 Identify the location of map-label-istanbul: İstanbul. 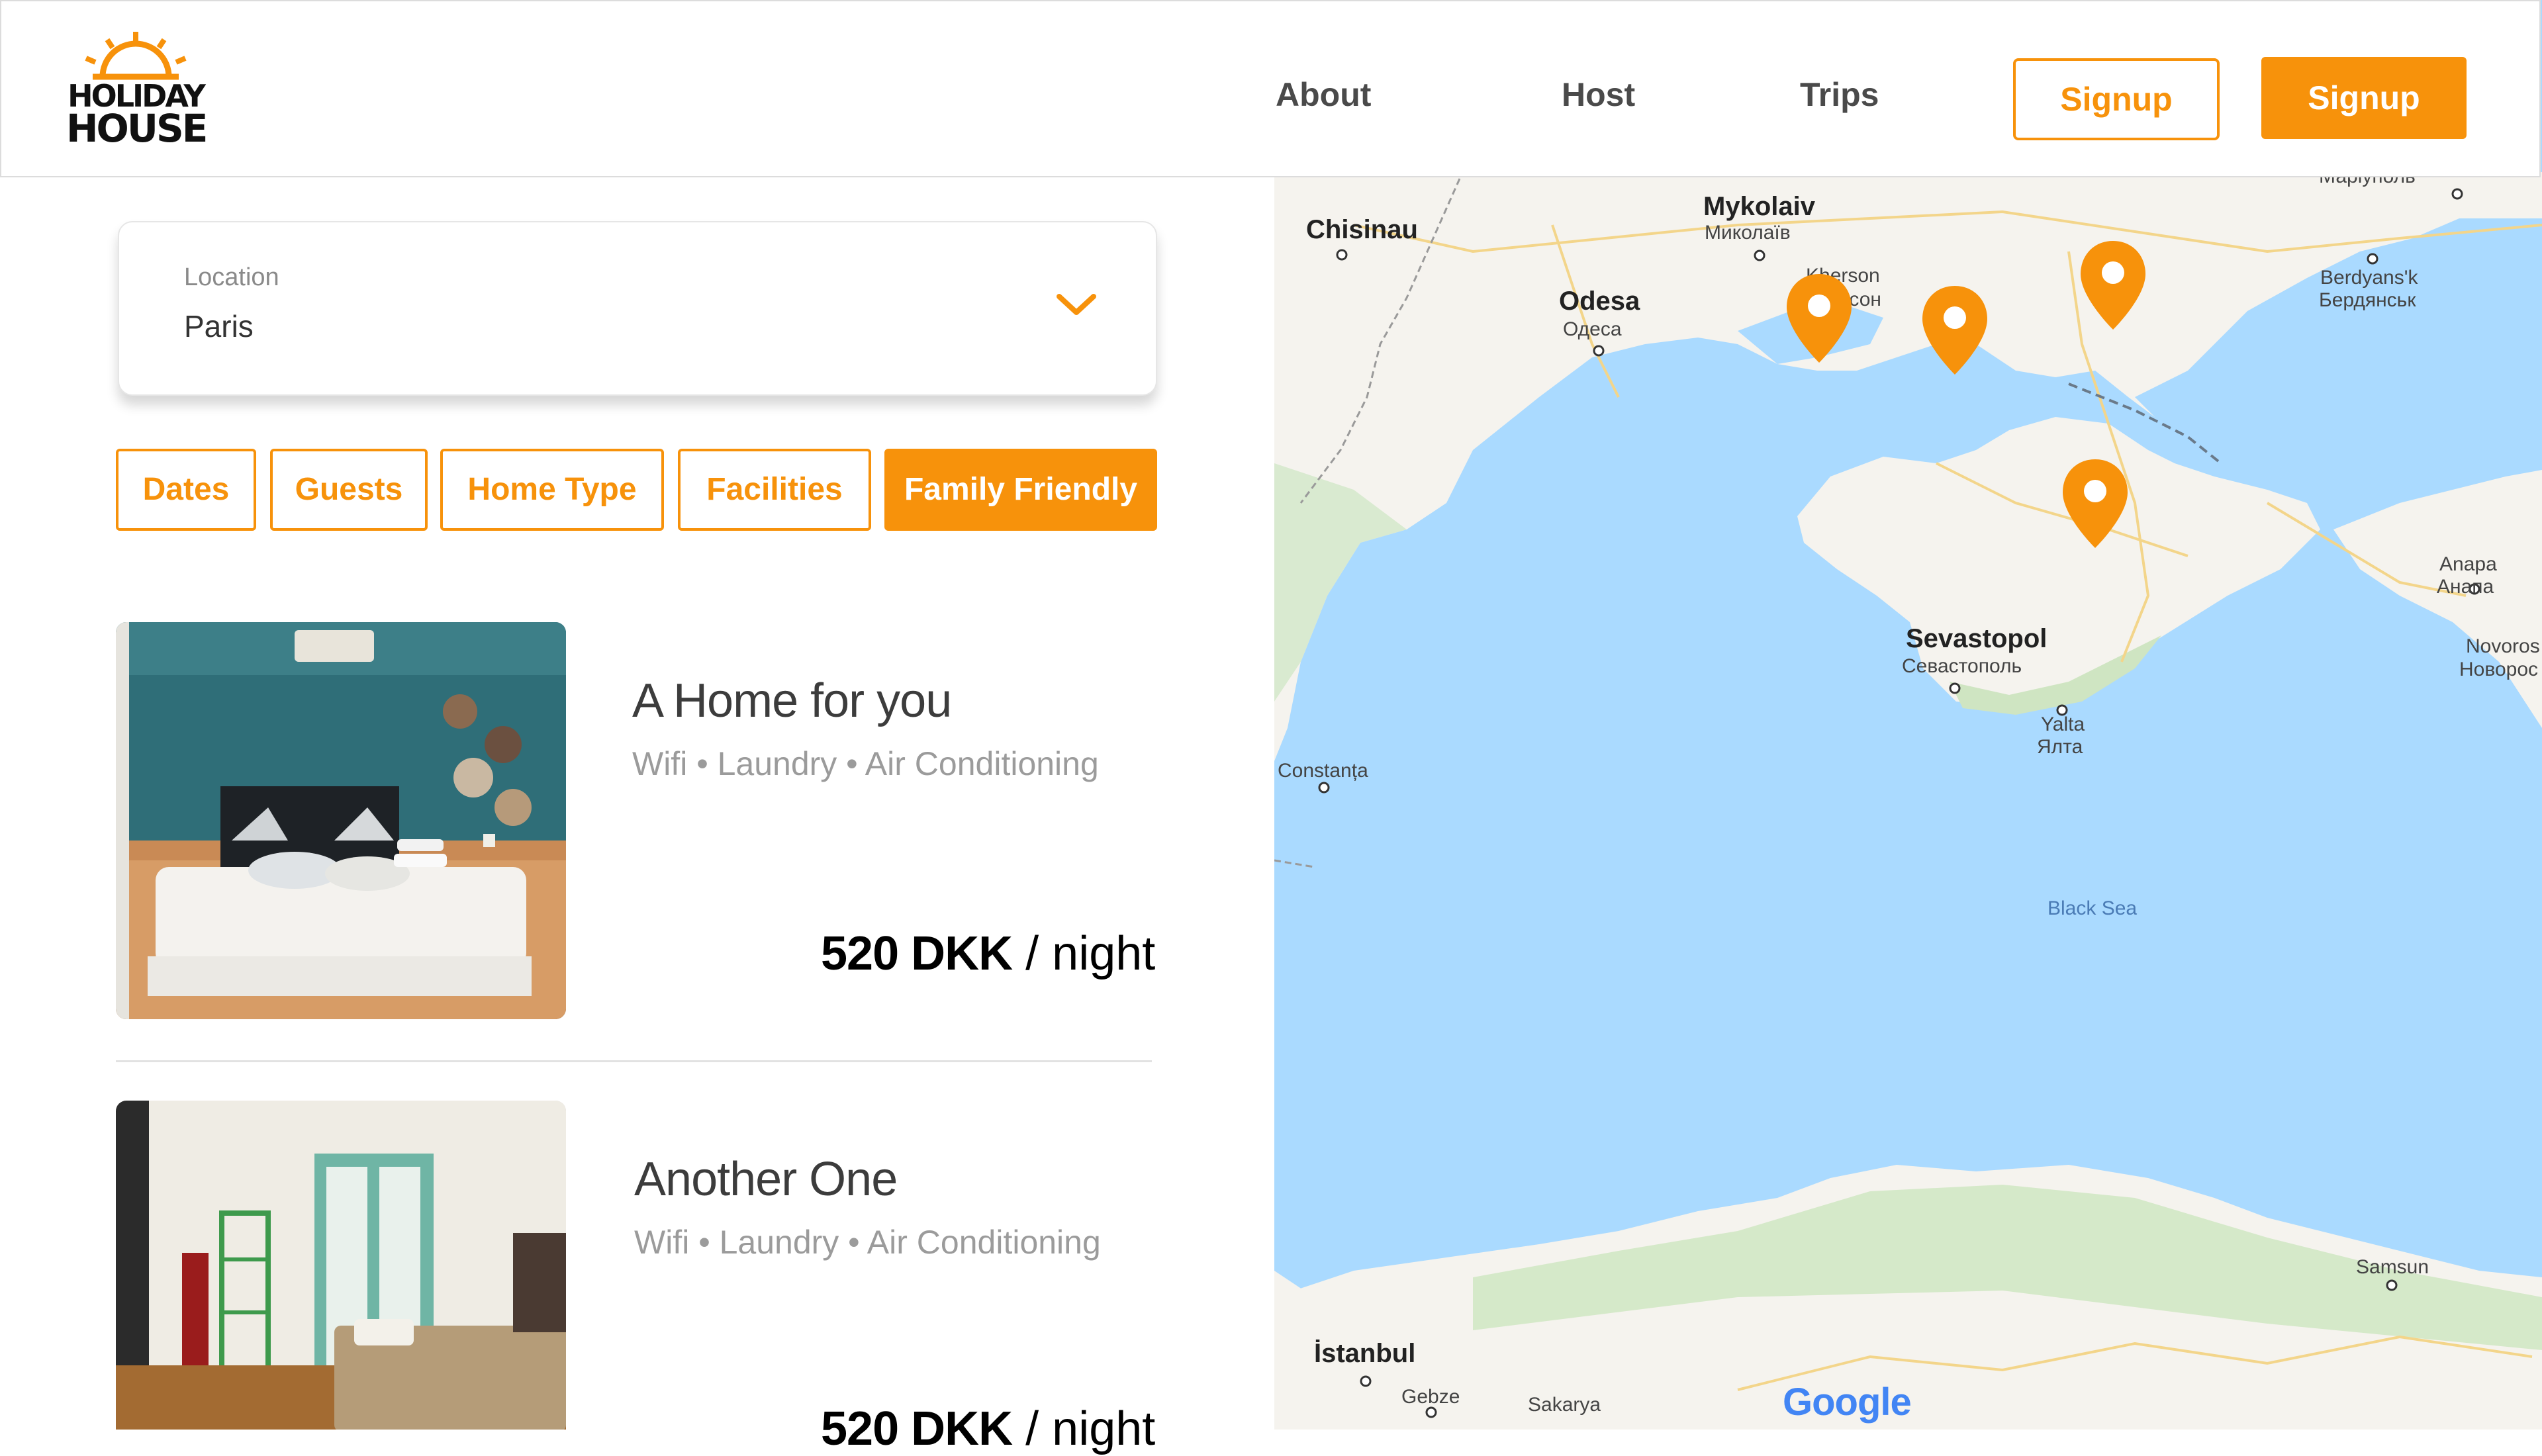
(1365, 1353).